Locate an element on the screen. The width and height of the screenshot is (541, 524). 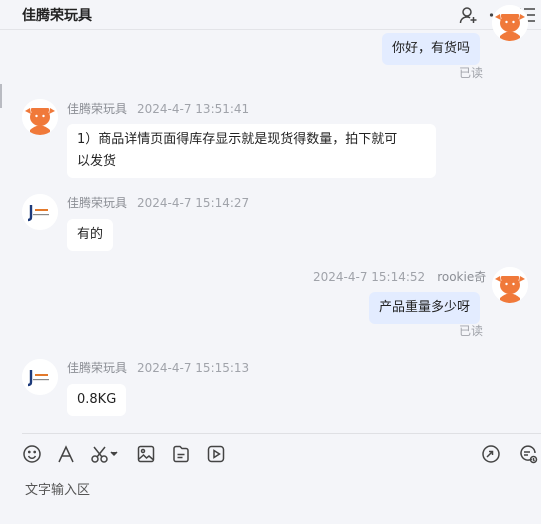
file-icon is located at coordinates (181, 454).